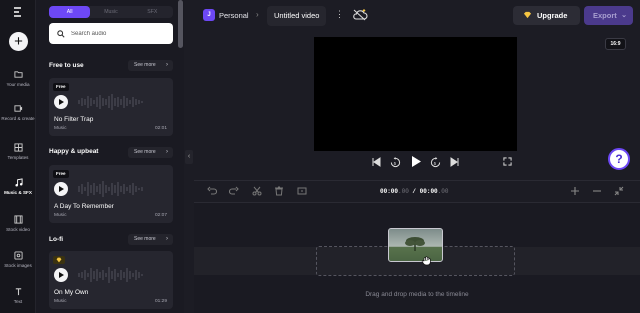 Image resolution: width=640 pixels, height=313 pixels. Describe the element at coordinates (257, 191) in the screenshot. I see `scissors-icon` at that location.